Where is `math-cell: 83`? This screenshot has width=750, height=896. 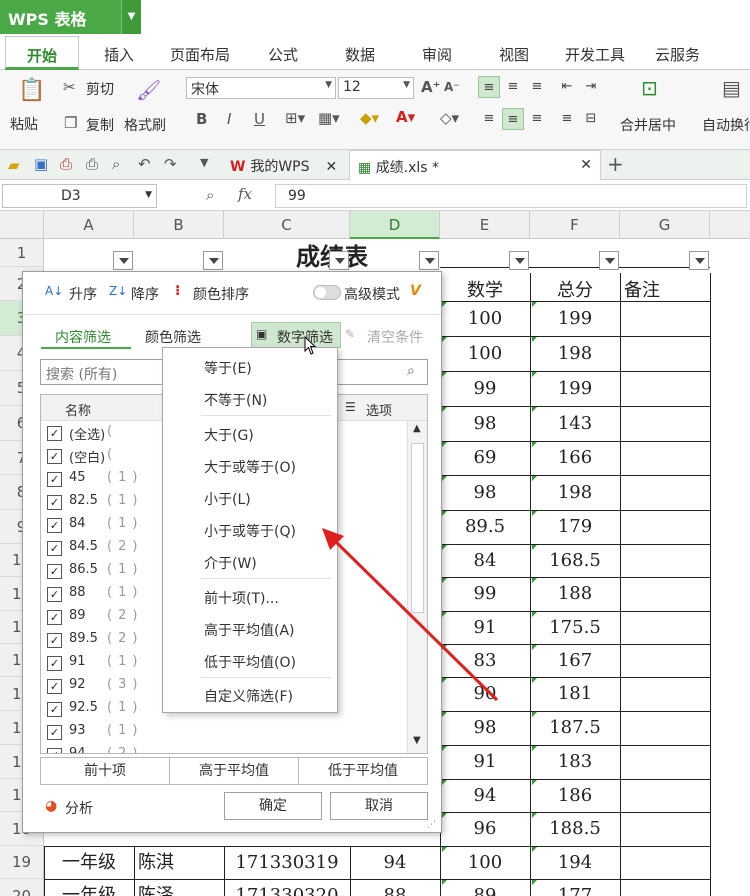
math-cell: 83 is located at coordinates (485, 660).